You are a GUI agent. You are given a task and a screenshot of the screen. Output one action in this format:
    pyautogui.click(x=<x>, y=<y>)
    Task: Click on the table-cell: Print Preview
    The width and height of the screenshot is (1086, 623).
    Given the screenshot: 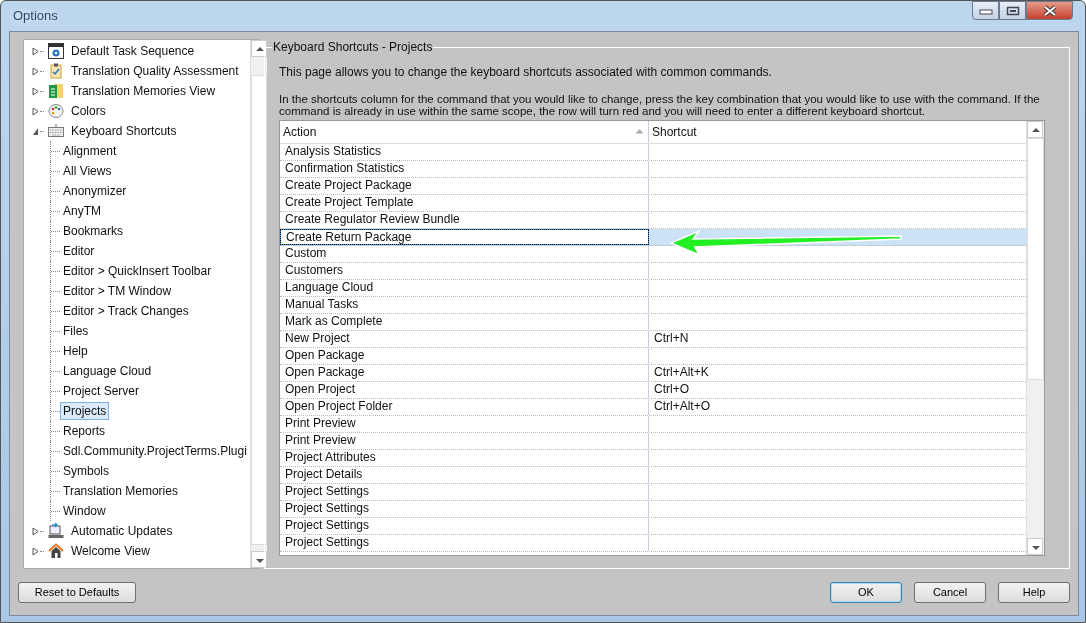 What is the action you would take?
    pyautogui.click(x=464, y=441)
    